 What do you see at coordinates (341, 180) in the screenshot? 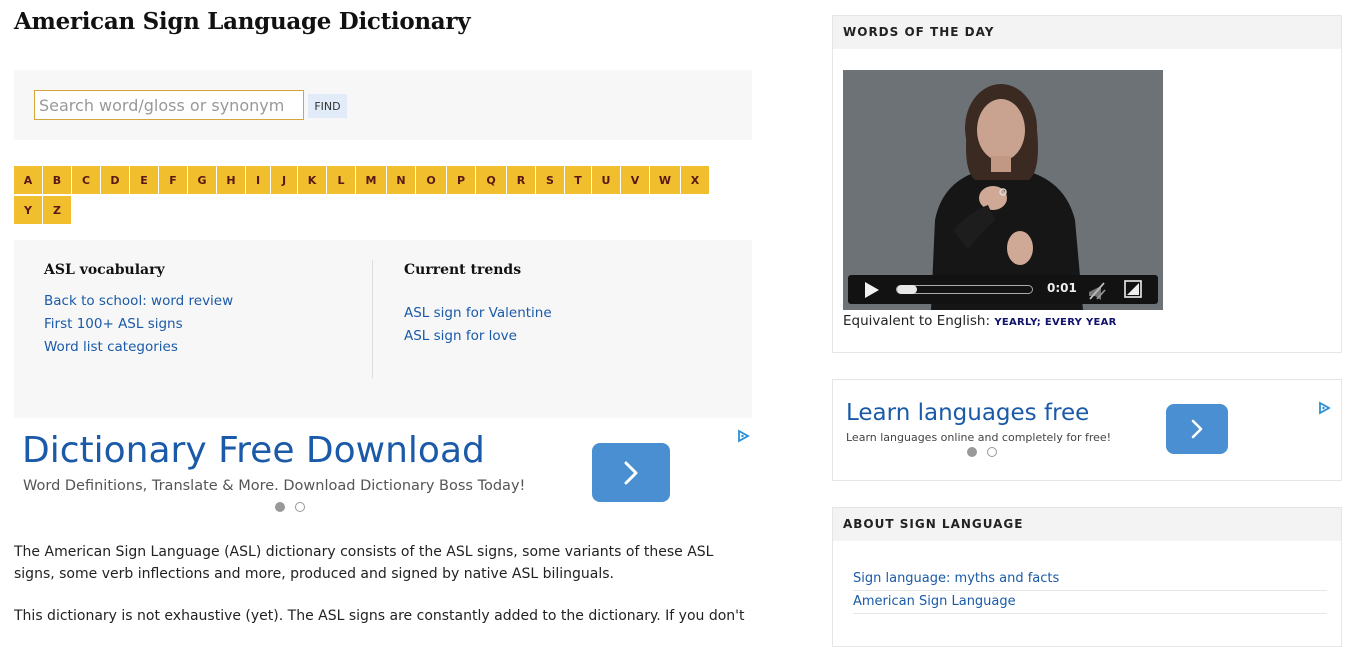
I see `letter-l: L` at bounding box center [341, 180].